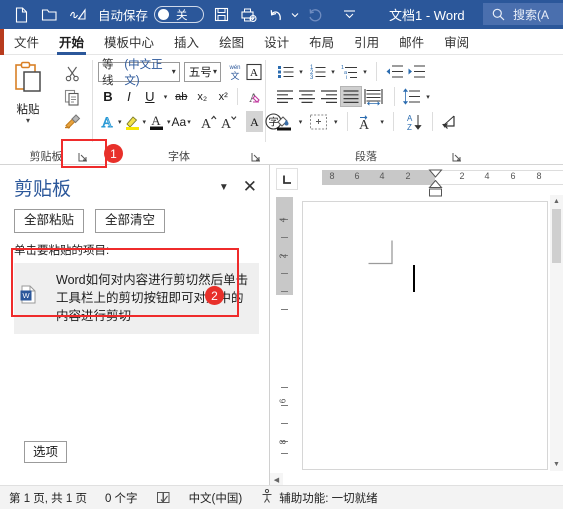 This screenshot has width=563, height=509. What do you see at coordinates (77, 15) in the screenshot?
I see `touch-write-icon` at bounding box center [77, 15].